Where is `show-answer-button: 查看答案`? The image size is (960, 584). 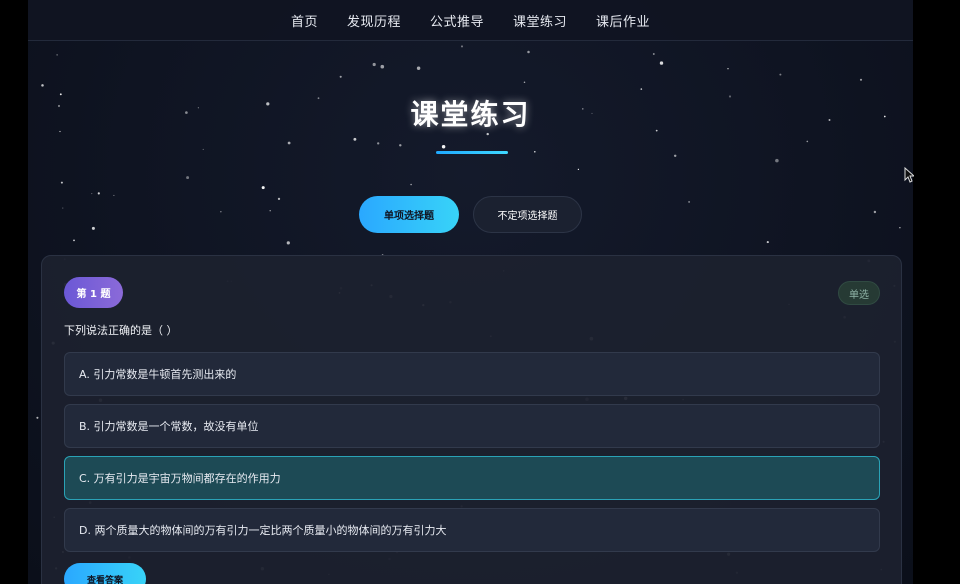 show-answer-button: 查看答案 is located at coordinates (105, 573).